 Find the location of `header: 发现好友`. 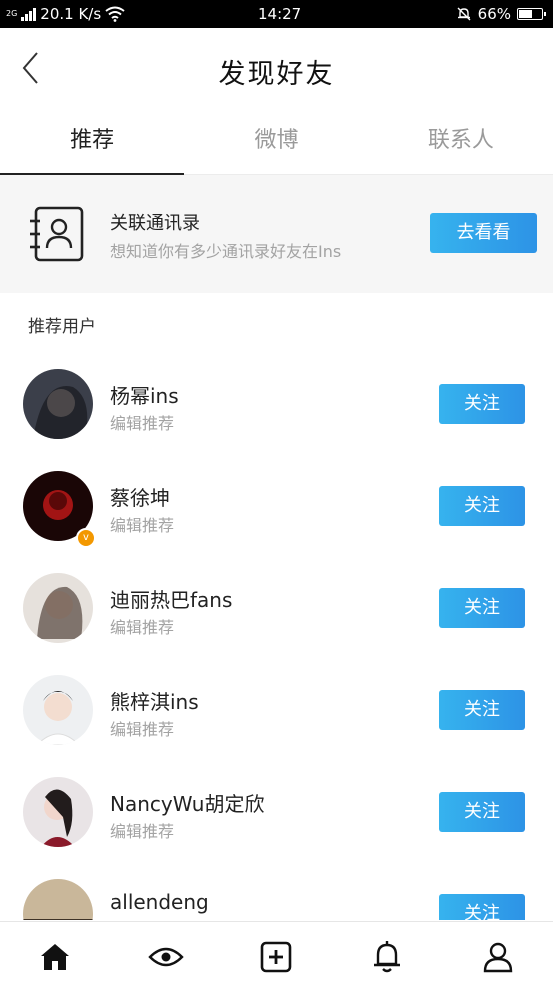

header: 发现好友 is located at coordinates (276, 69).